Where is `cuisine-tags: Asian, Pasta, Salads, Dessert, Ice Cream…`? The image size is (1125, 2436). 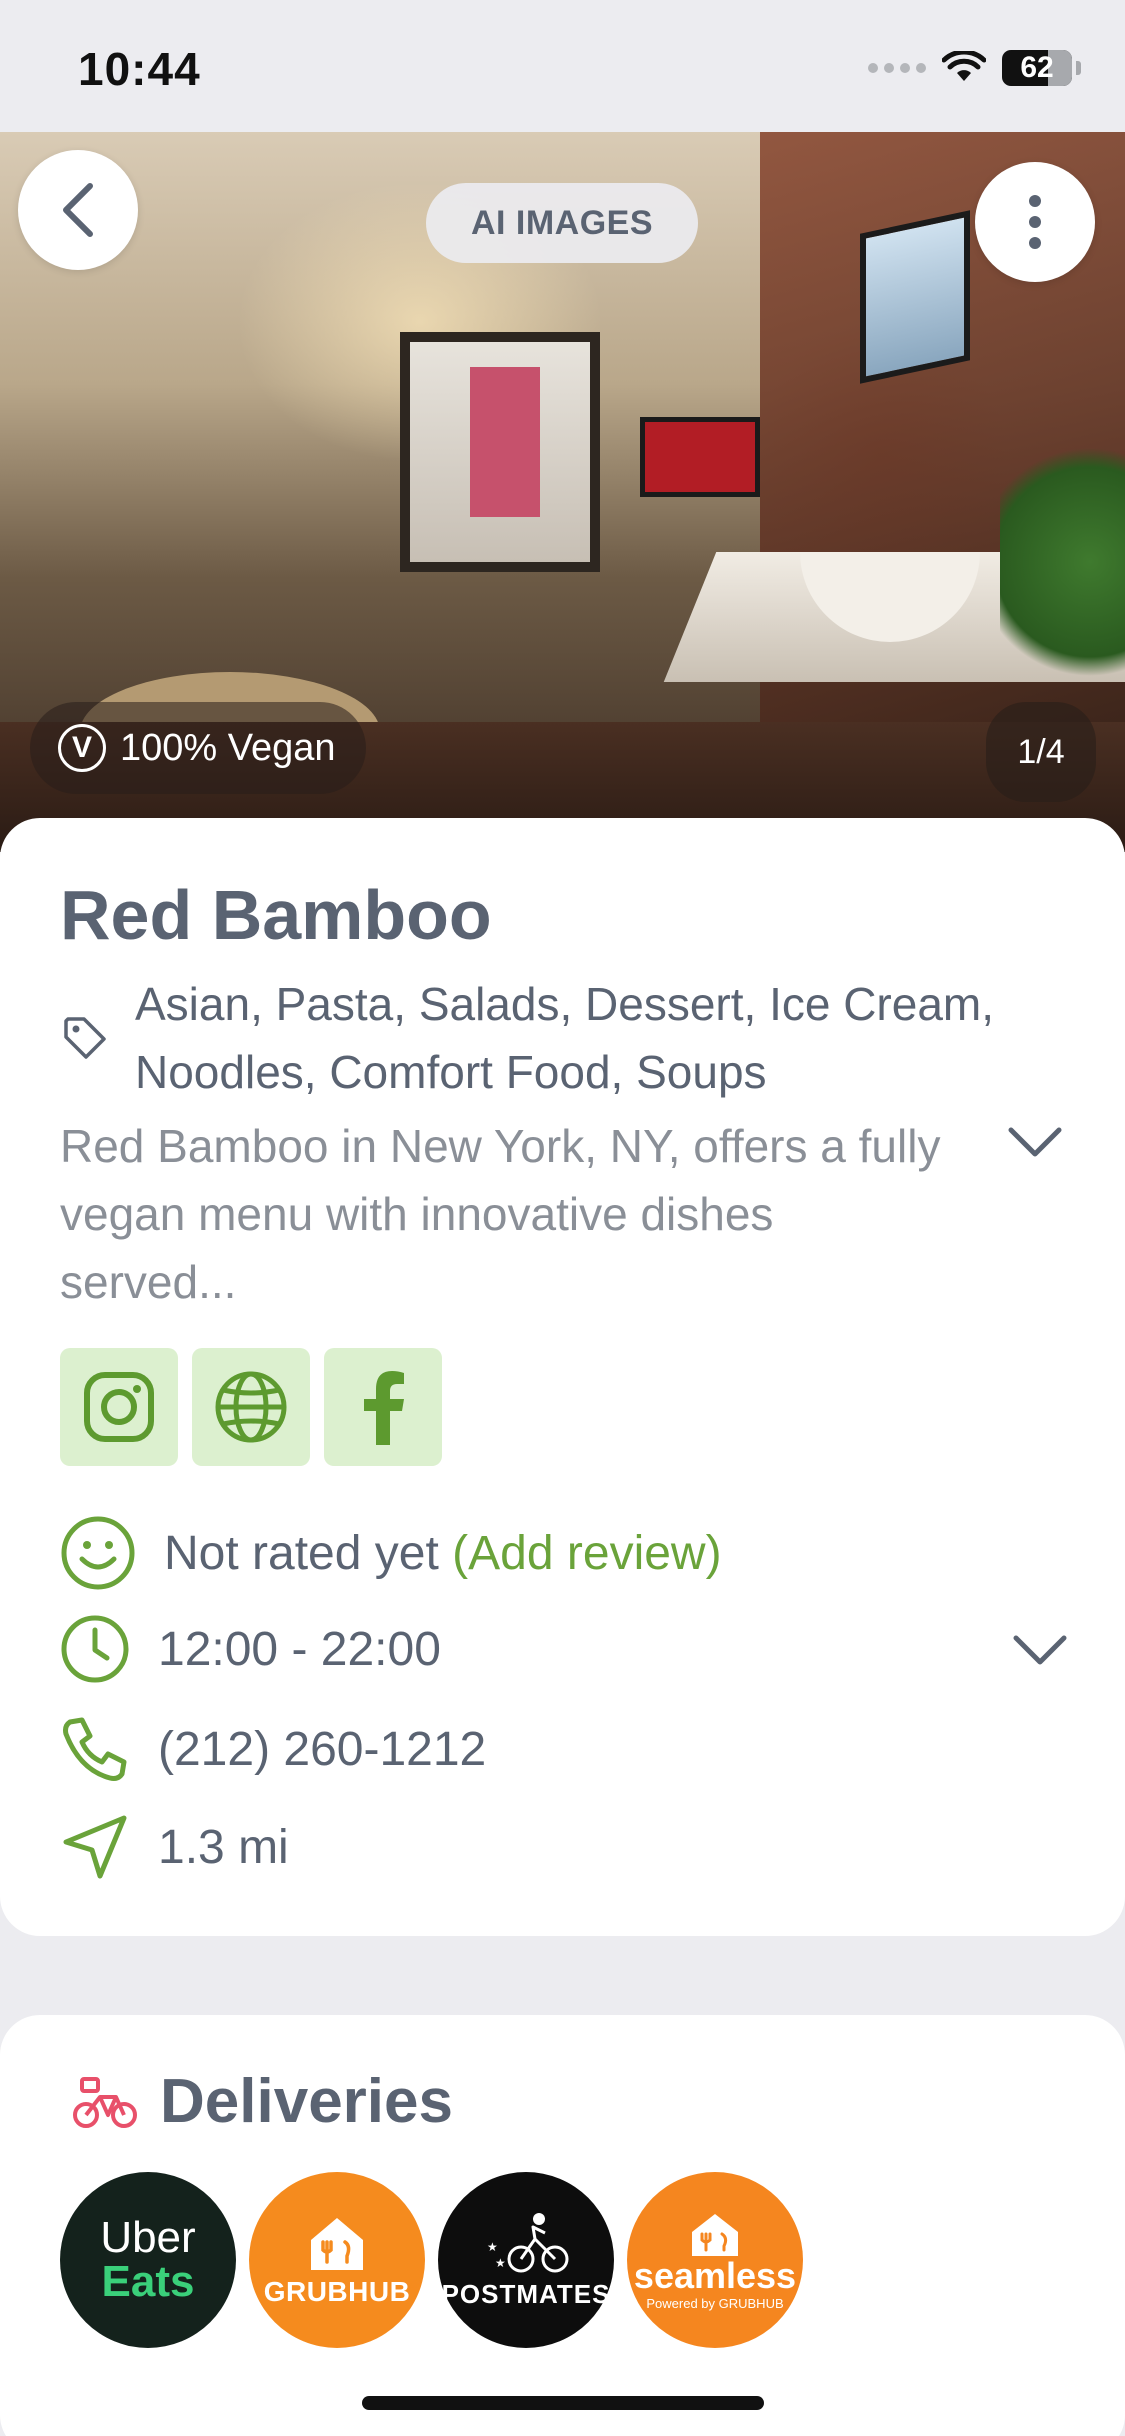 cuisine-tags: Asian, Pasta, Salads, Dessert, Ice Cream… is located at coordinates (565, 1038).